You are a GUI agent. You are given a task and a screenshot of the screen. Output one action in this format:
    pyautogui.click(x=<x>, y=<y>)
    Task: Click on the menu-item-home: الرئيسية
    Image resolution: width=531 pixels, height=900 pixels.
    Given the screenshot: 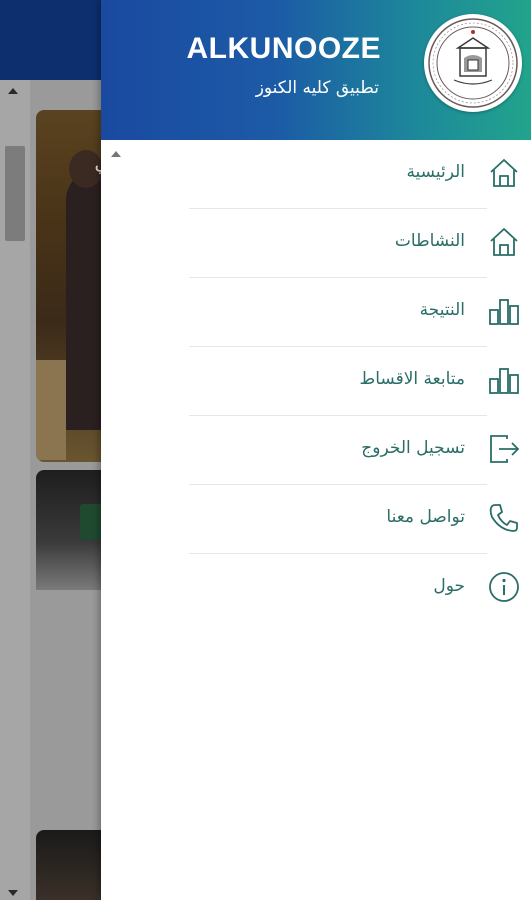 What is the action you would take?
    pyautogui.click(x=316, y=174)
    